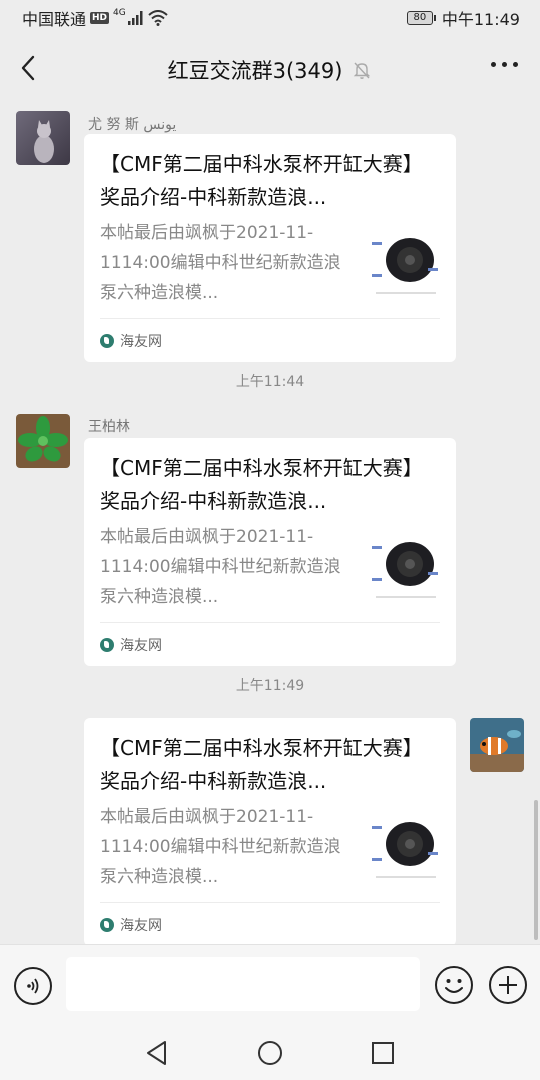  I want to click on title-wrap: 红豆交流群3(349), so click(270, 70).